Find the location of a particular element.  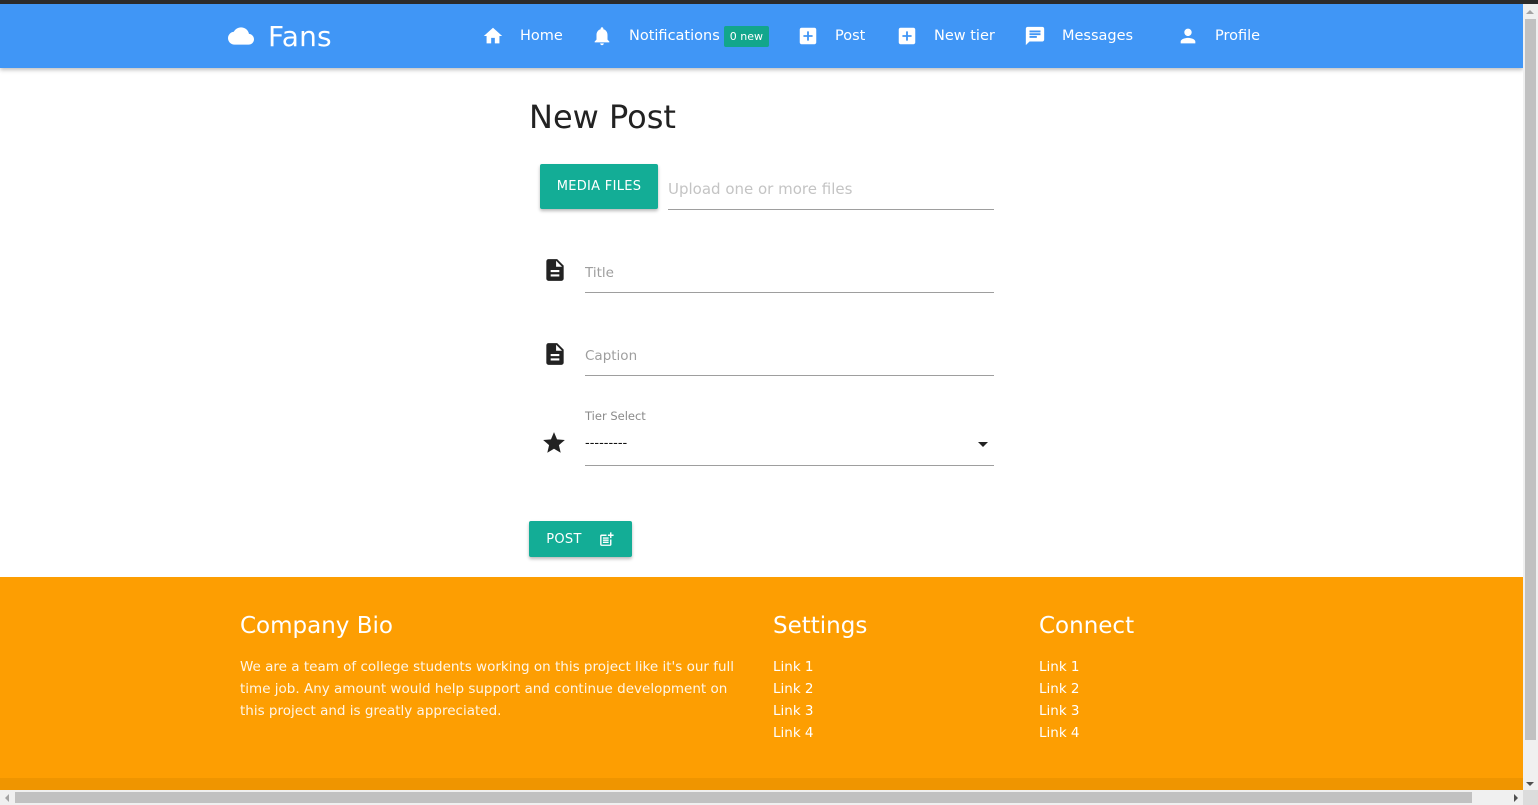

footer-connect-section: Connect Link 1 Link 2 Link 3 Link 4 is located at coordinates (1086, 678).